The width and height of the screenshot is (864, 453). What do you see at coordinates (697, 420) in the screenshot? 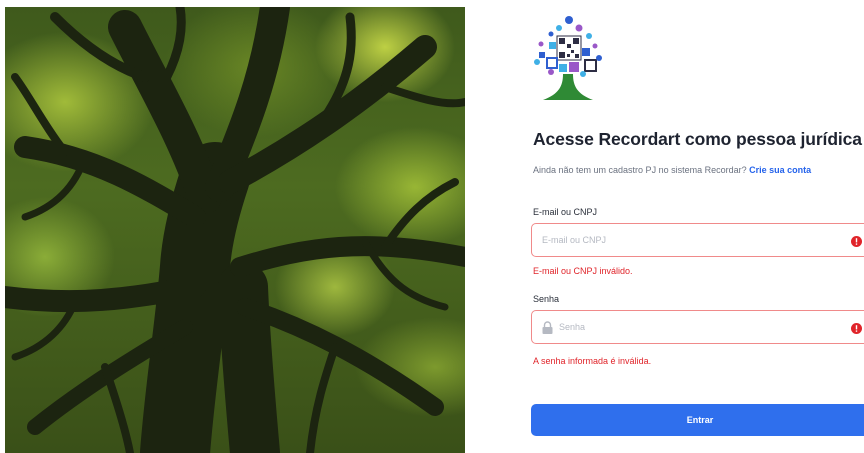
I see `login-submit-button: Entrar` at bounding box center [697, 420].